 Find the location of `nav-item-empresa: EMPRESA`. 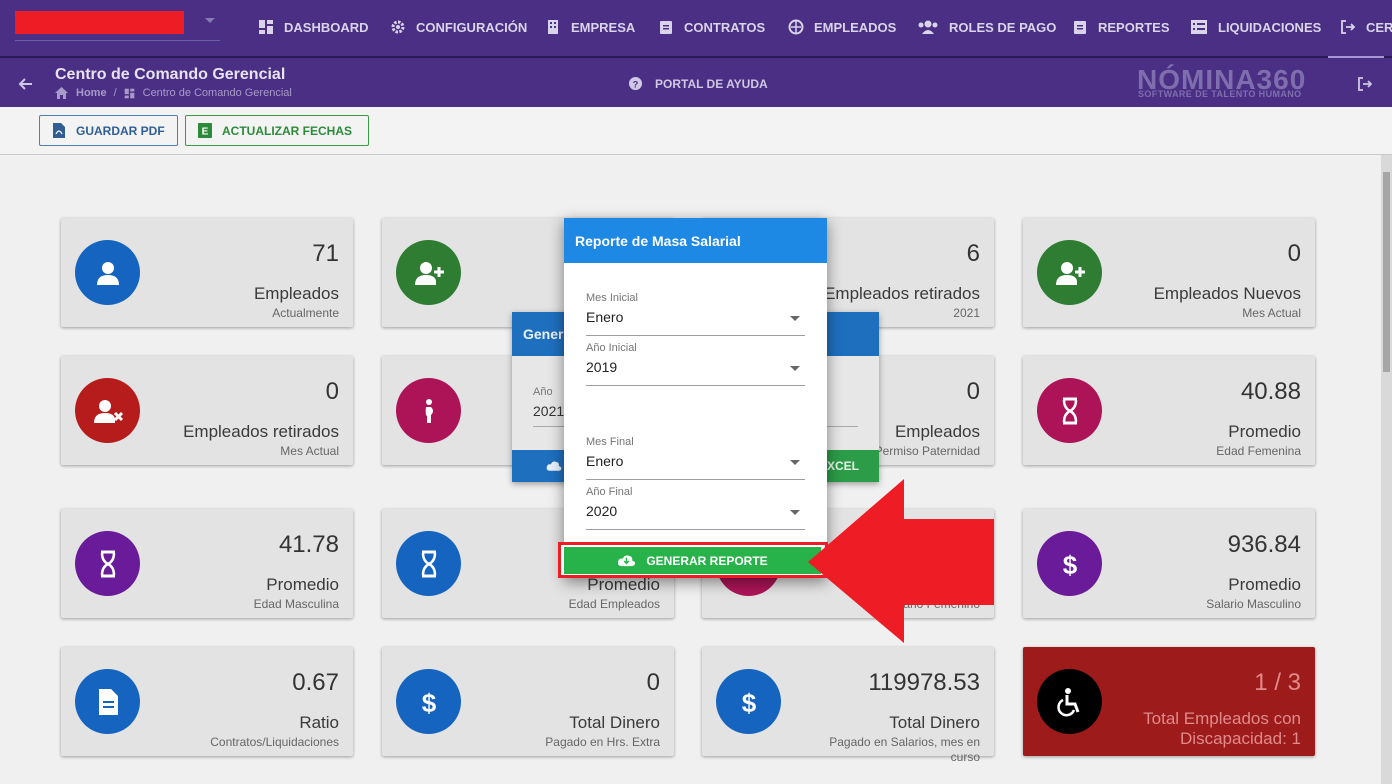

nav-item-empresa: EMPRESA is located at coordinates (590, 27).